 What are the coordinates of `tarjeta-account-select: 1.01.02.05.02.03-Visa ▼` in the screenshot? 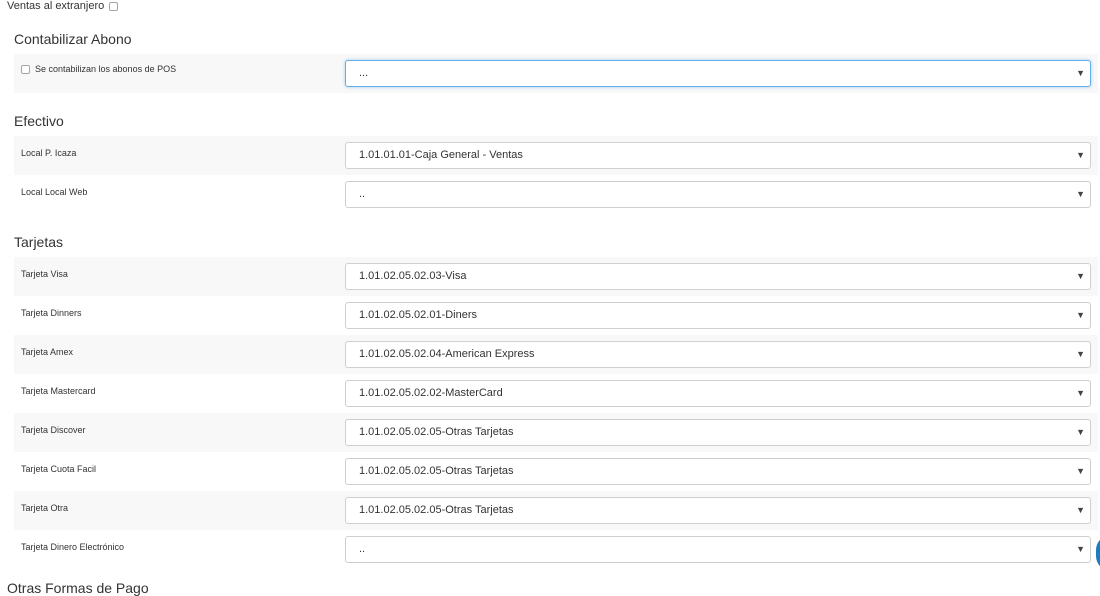 It's located at (718, 276).